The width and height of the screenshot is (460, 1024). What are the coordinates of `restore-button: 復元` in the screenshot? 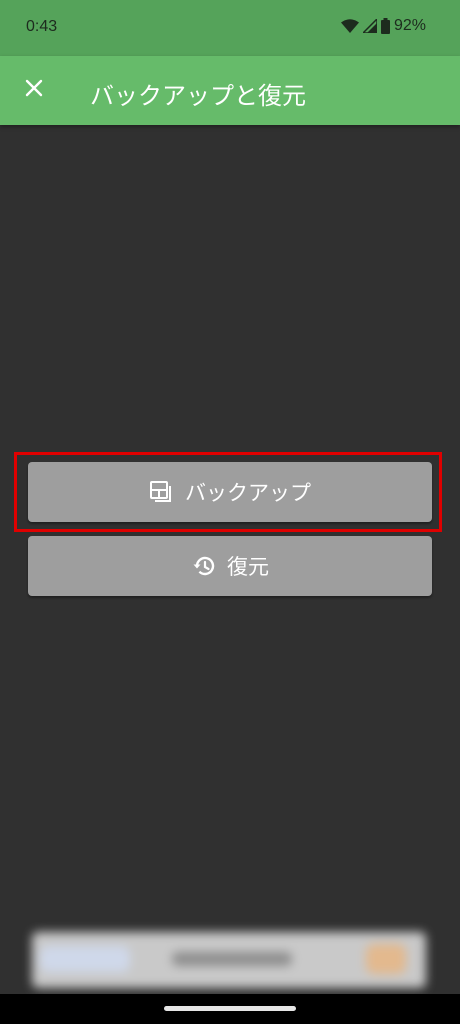 It's located at (230, 566).